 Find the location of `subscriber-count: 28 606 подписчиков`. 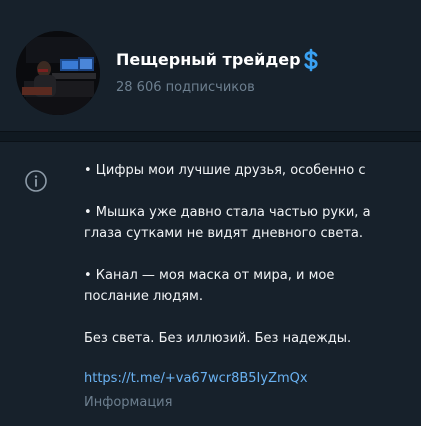

subscriber-count: 28 606 подписчиков is located at coordinates (185, 87).